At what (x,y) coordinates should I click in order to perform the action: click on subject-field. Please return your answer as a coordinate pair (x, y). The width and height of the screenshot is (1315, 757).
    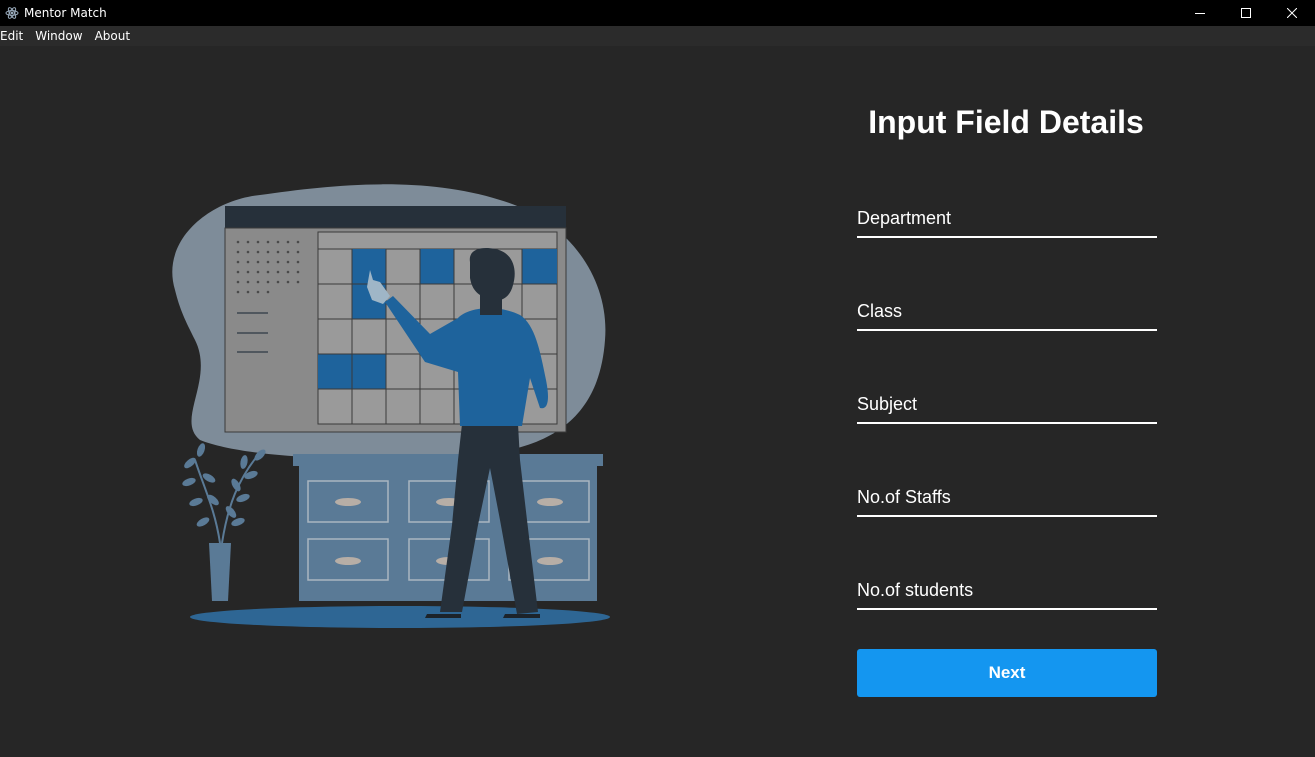
    Looking at the image, I should click on (1007, 405).